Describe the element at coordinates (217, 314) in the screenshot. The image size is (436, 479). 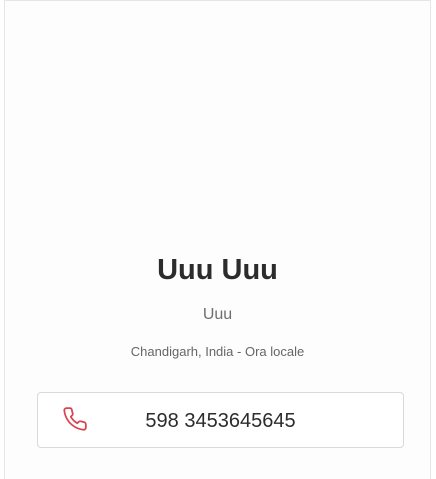
I see `profile-role: Uuu` at that location.